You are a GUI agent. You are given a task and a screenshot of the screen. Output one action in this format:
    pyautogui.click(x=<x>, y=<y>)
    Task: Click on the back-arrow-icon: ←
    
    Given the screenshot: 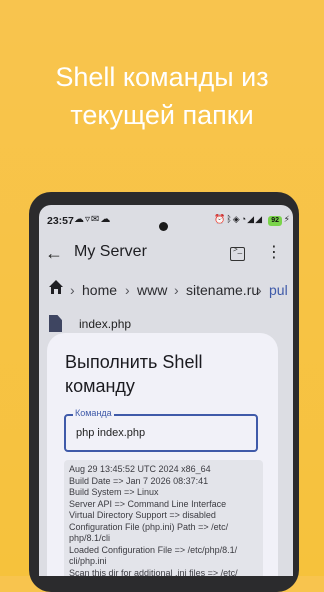 What is the action you would take?
    pyautogui.click(x=54, y=253)
    